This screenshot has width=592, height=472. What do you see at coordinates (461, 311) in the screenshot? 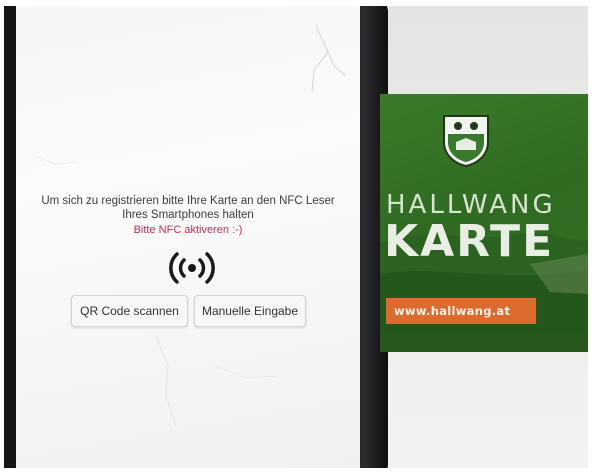
I see `card-url: www.hallwang.at` at bounding box center [461, 311].